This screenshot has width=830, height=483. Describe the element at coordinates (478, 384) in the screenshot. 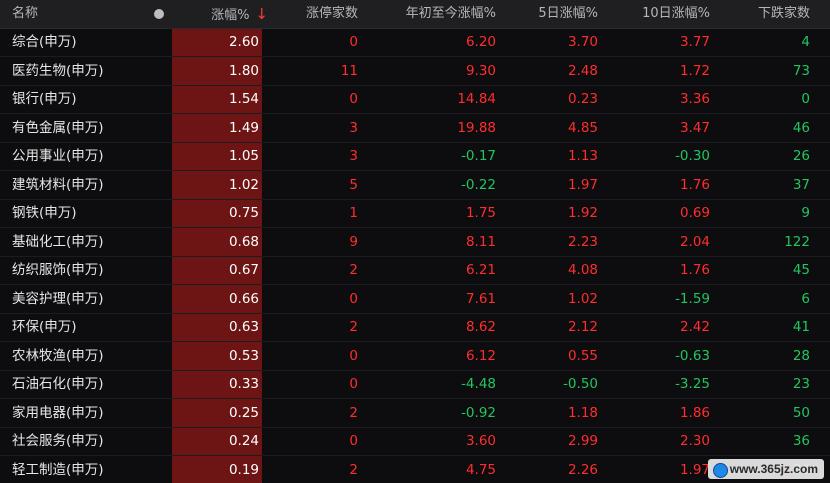

I see `ytd-change: -4.48` at that location.